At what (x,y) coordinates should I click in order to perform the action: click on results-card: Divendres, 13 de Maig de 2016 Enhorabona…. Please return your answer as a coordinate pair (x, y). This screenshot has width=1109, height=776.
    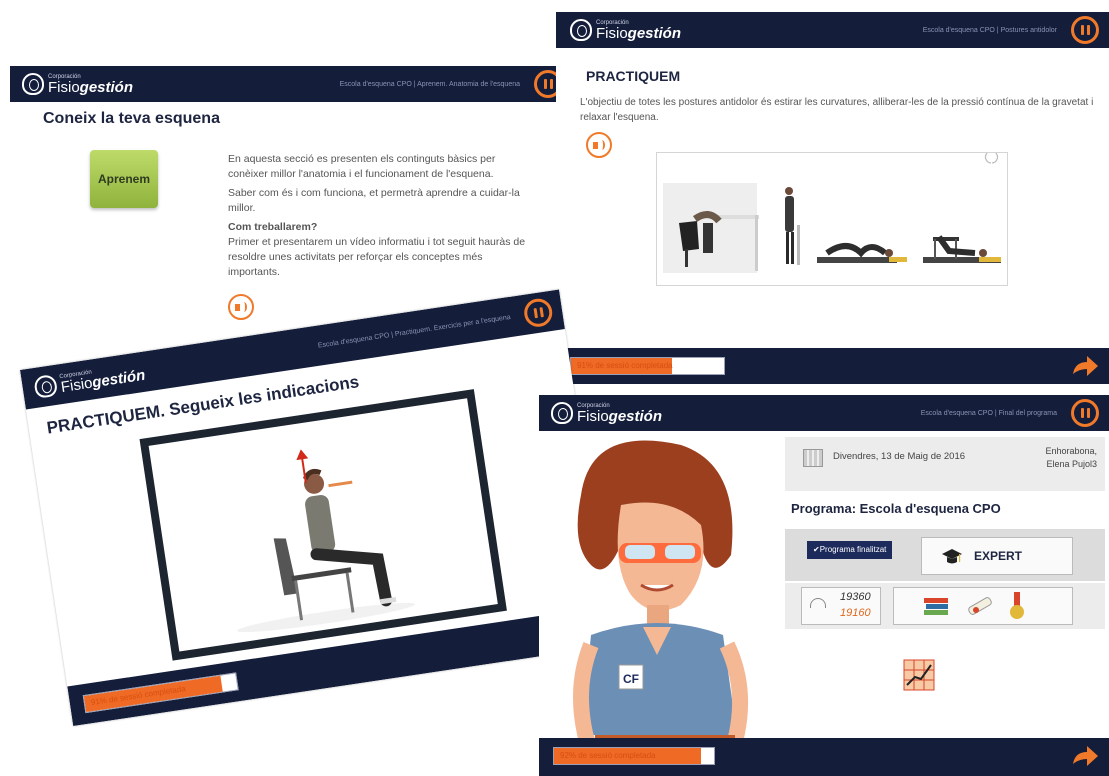
    Looking at the image, I should click on (945, 587).